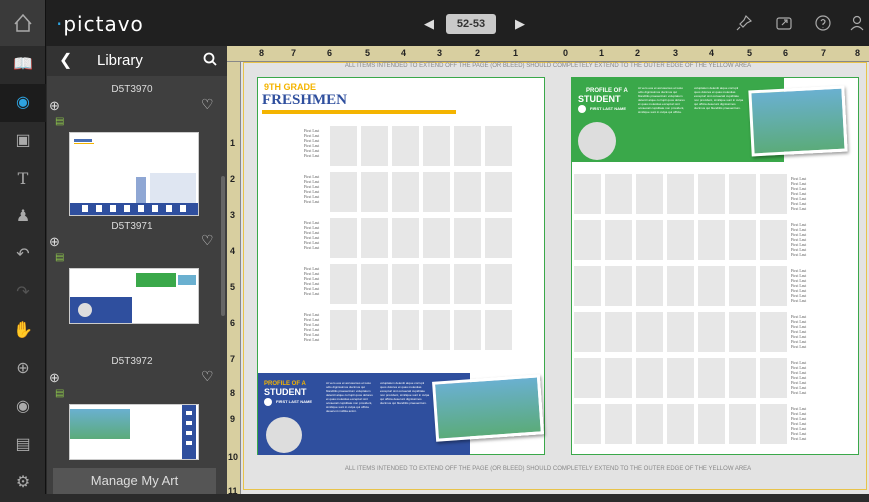 The width and height of the screenshot is (869, 502). I want to click on back-chevron-icon: ❮, so click(65, 60).